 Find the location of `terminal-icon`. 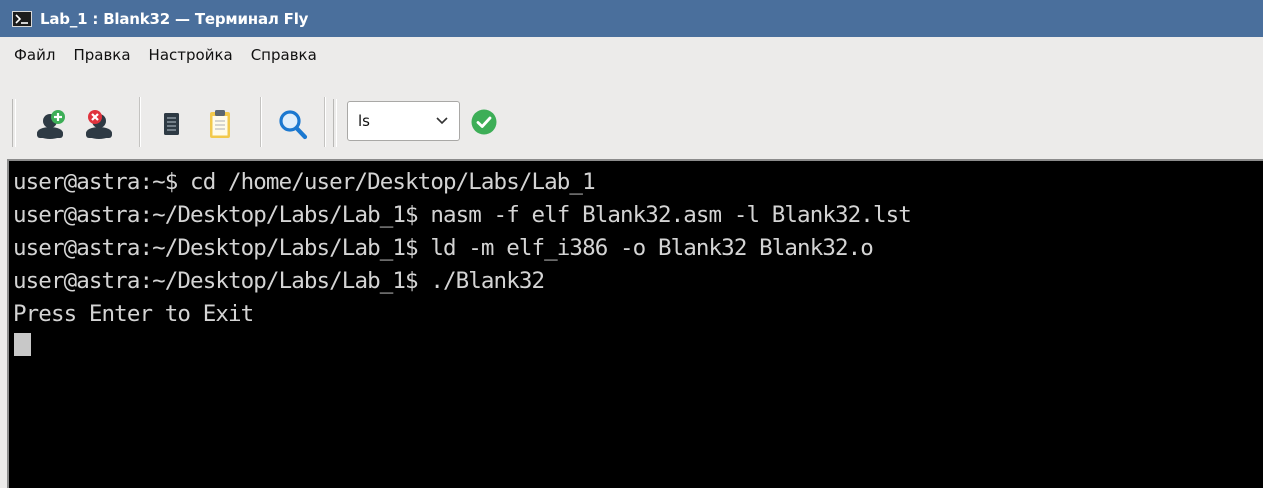

terminal-icon is located at coordinates (22, 18).